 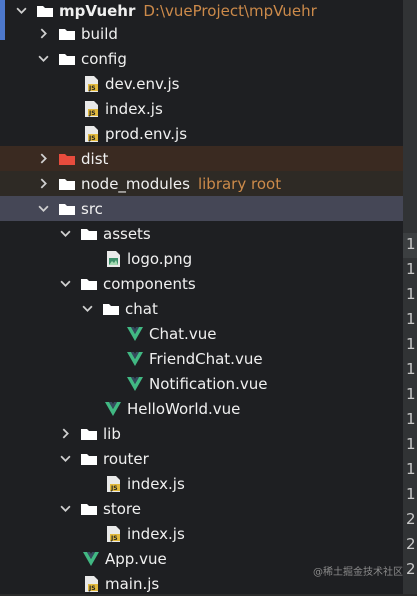 What do you see at coordinates (184, 408) in the screenshot?
I see `file-label: HelloWorld.vue` at bounding box center [184, 408].